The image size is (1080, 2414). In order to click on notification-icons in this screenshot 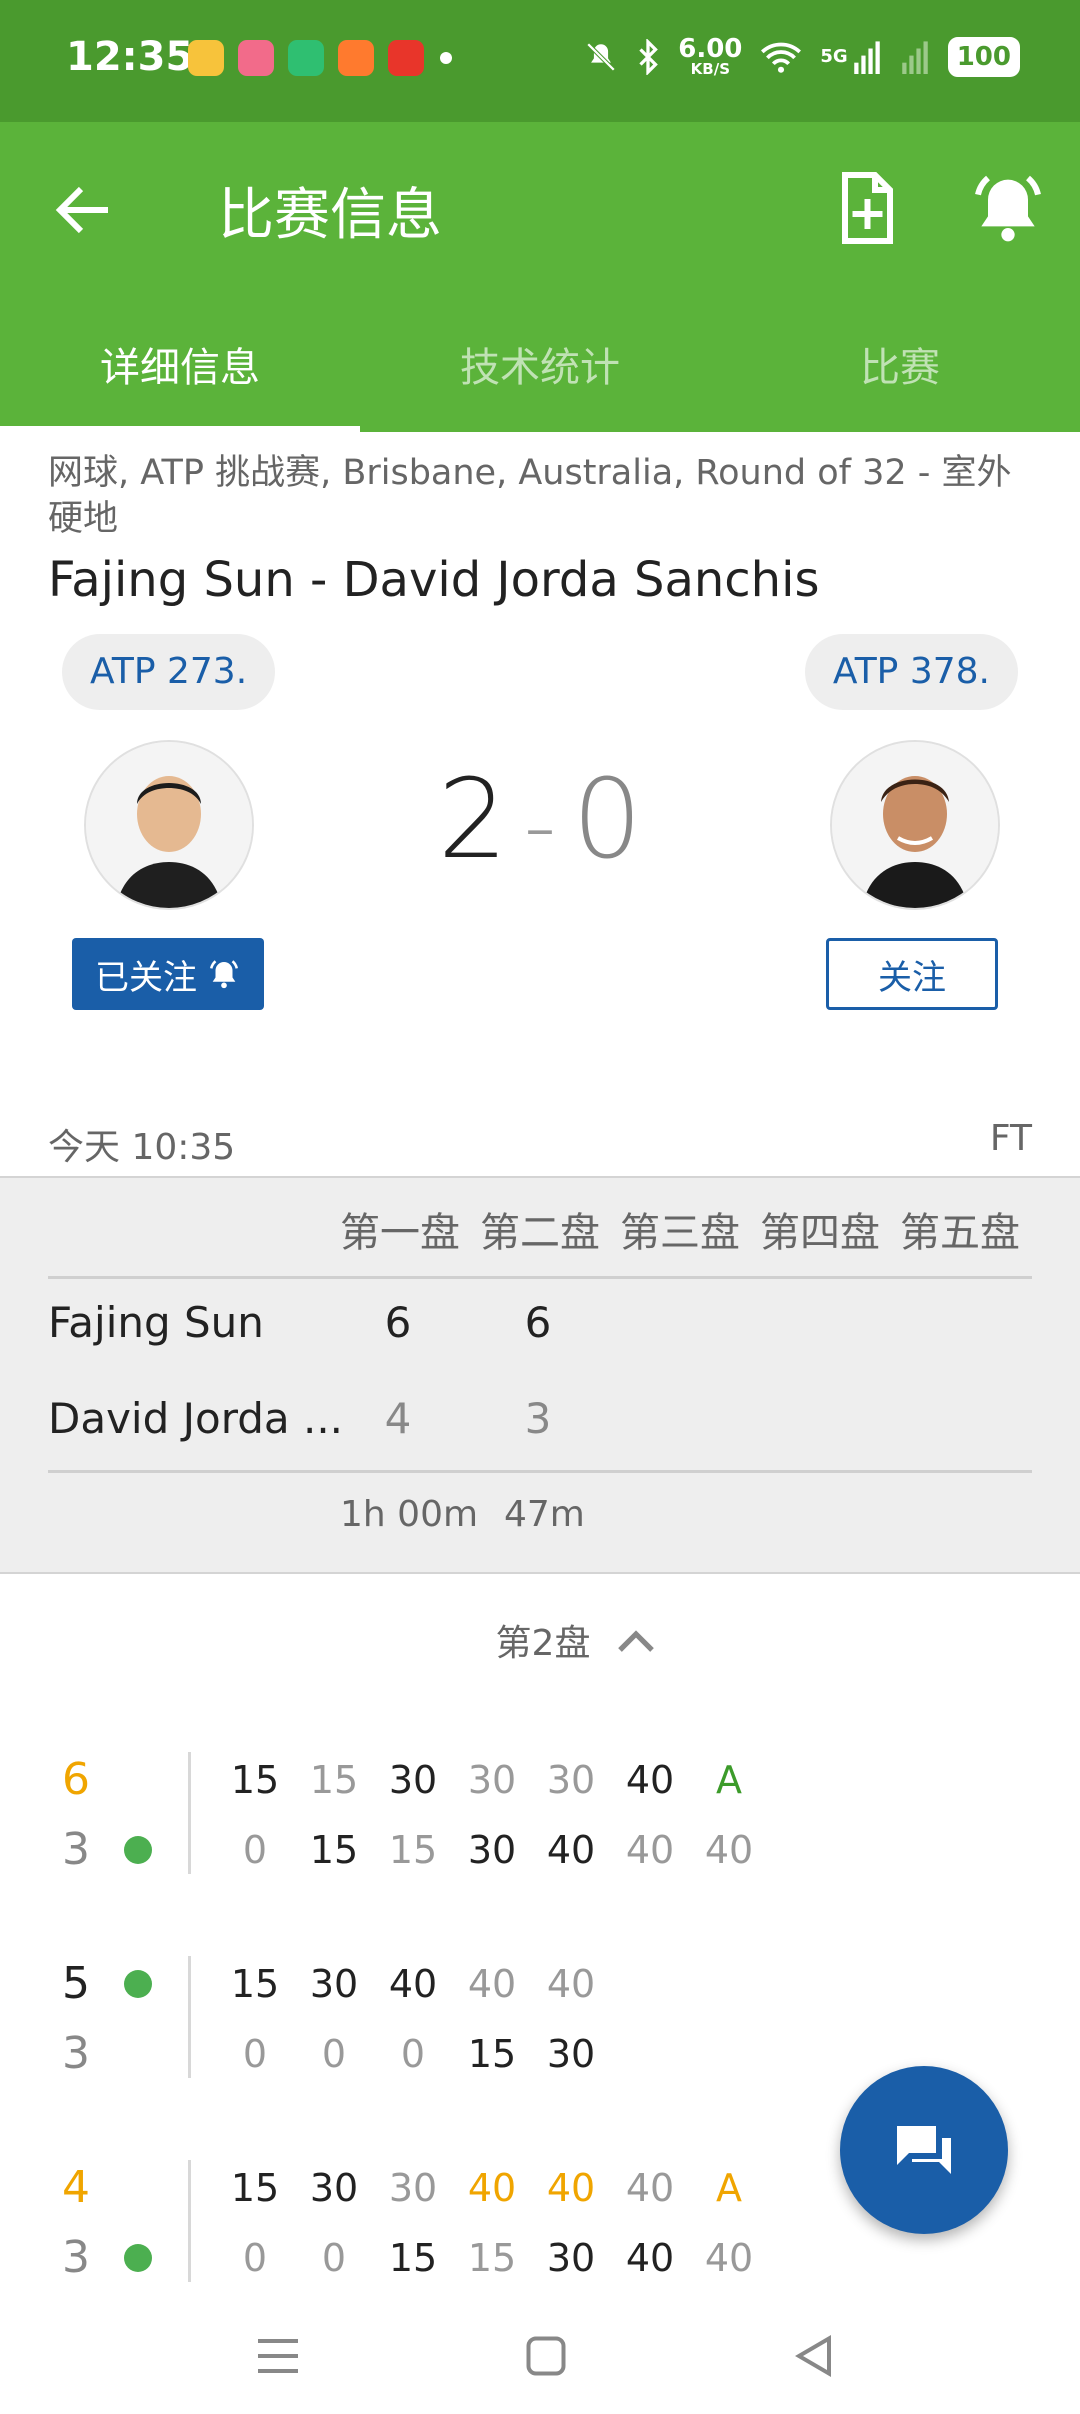, I will do `click(306, 58)`.